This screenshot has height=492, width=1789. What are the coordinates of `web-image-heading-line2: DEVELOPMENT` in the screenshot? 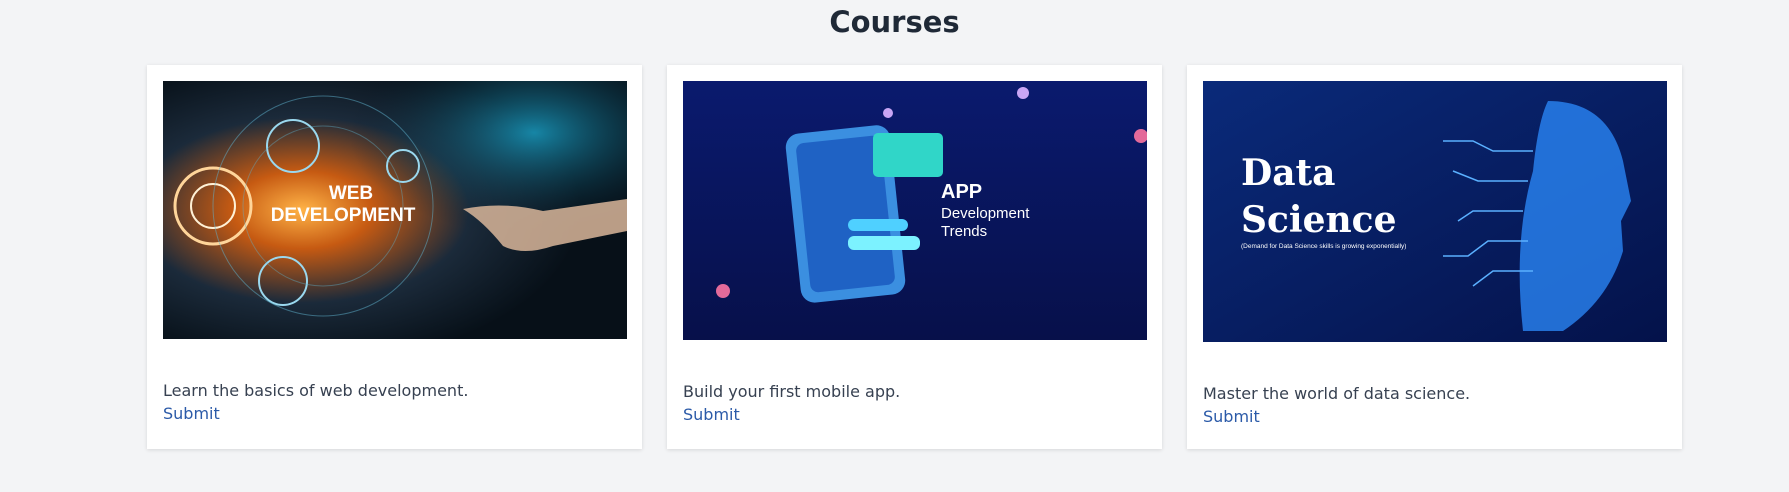 It's located at (343, 215).